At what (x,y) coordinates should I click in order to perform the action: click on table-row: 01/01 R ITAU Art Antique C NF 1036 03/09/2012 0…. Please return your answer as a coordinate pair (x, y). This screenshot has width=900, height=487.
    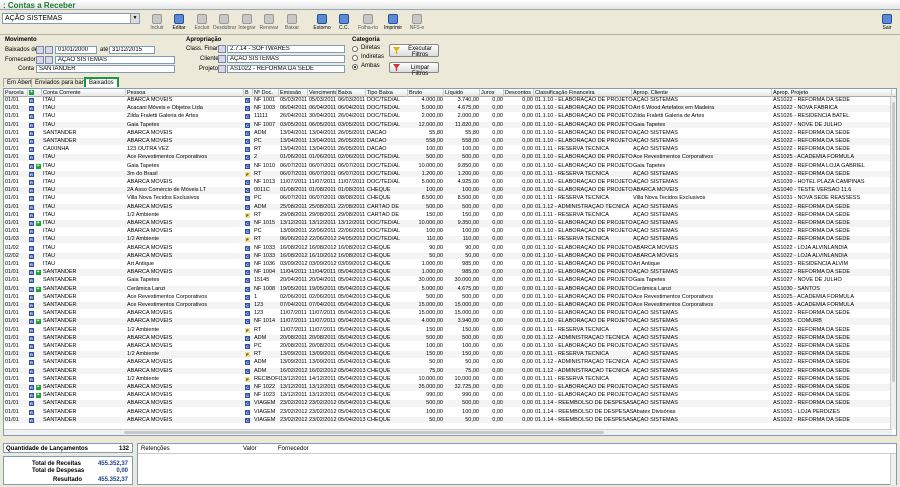
    Looking at the image, I should click on (448, 264).